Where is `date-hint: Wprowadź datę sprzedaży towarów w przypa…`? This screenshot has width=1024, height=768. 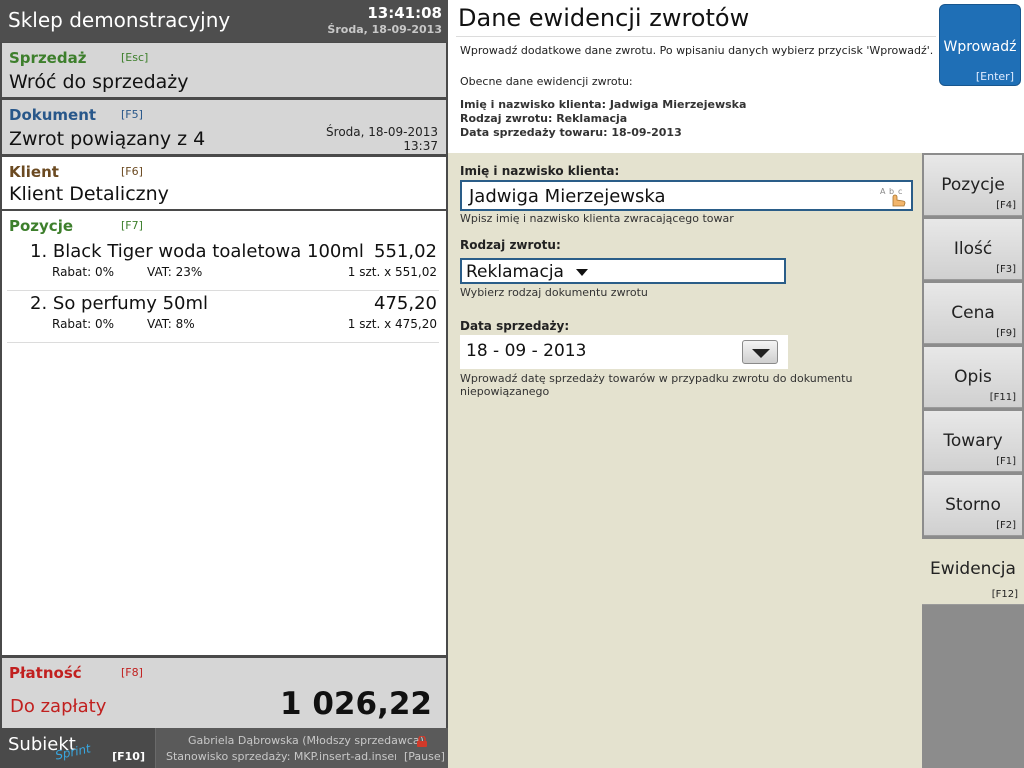 date-hint: Wprowadź datę sprzedaży towarów w przypa… is located at coordinates (656, 385).